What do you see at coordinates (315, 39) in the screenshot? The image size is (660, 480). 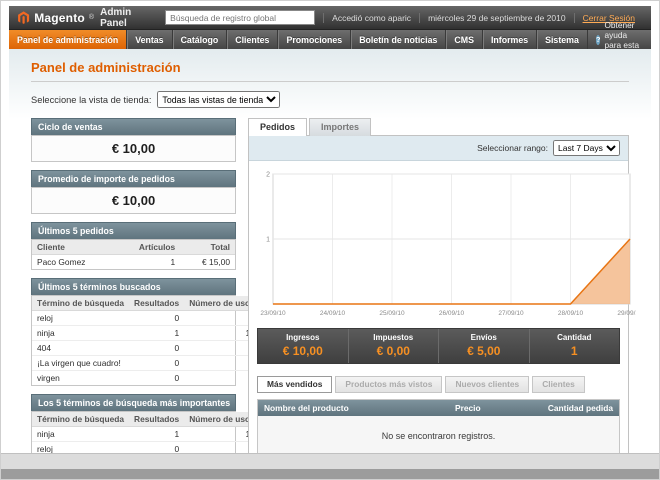 I see `nav-item: Promociones` at bounding box center [315, 39].